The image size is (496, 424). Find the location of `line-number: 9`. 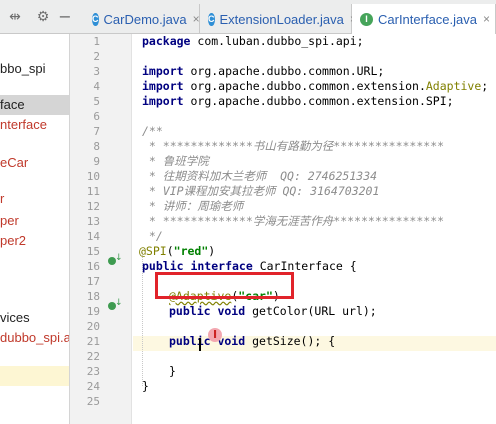

line-number: 9 is located at coordinates (96, 161).